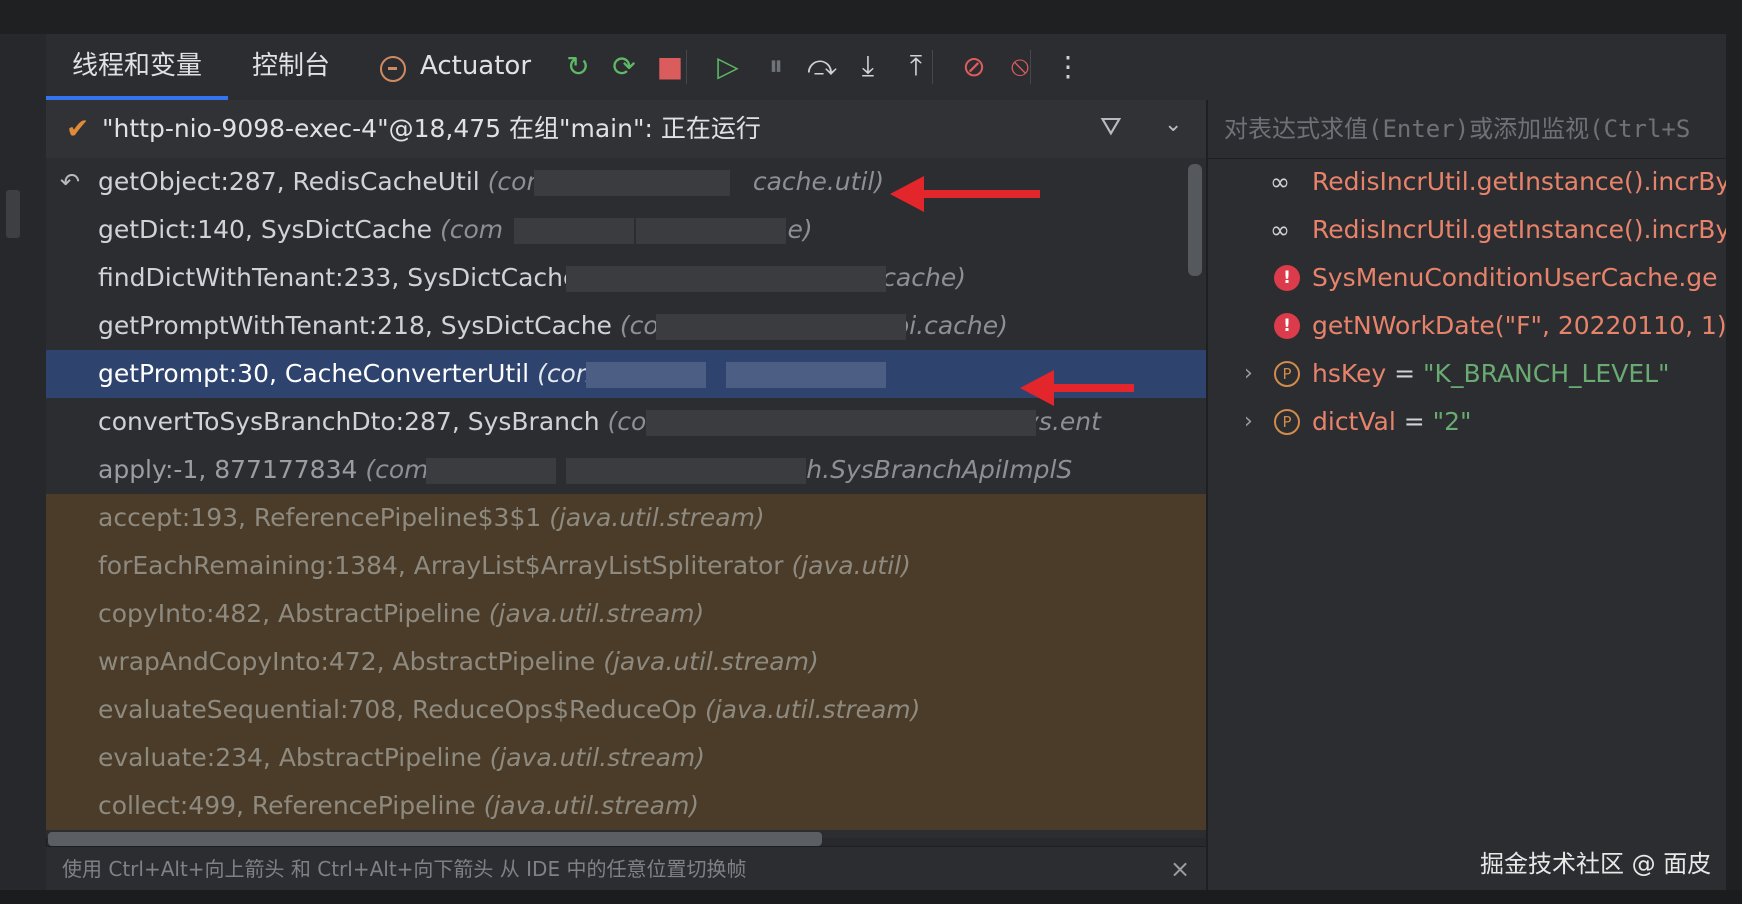 Image resolution: width=1742 pixels, height=904 pixels. Describe the element at coordinates (1180, 869) in the screenshot. I see `close-icon: ×` at that location.